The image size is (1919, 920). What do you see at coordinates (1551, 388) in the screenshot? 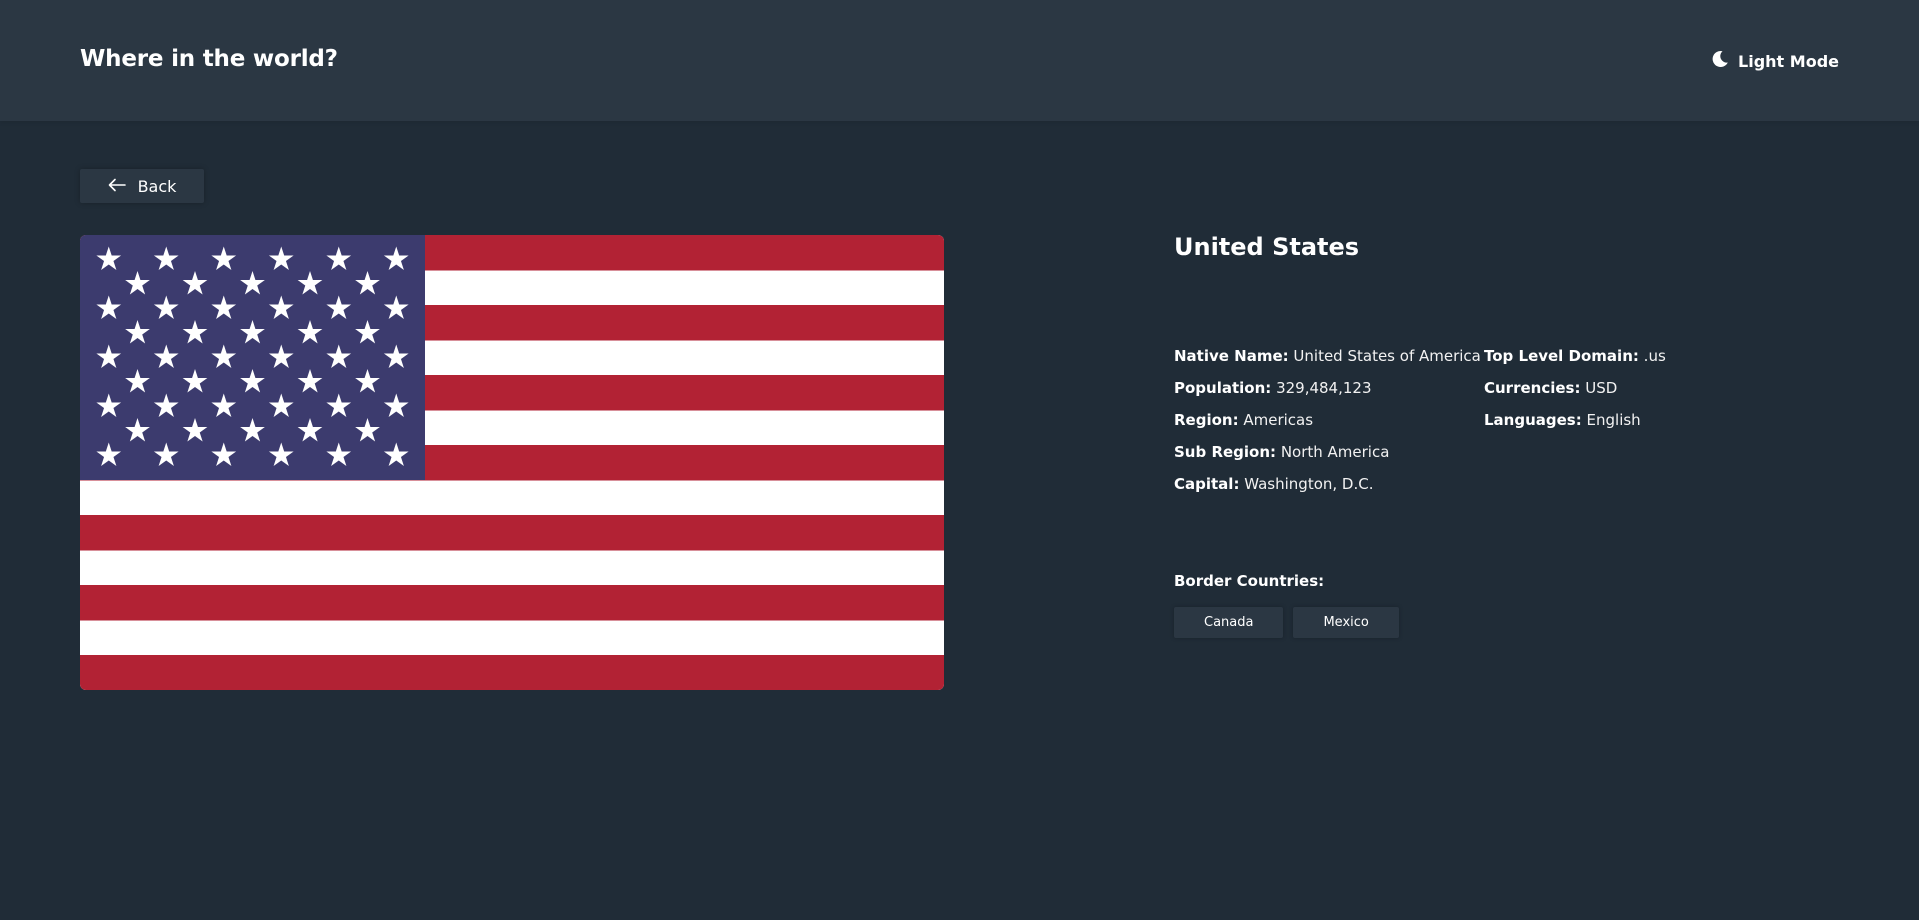
I see `info-row-currencies: Currencies: USD` at bounding box center [1551, 388].